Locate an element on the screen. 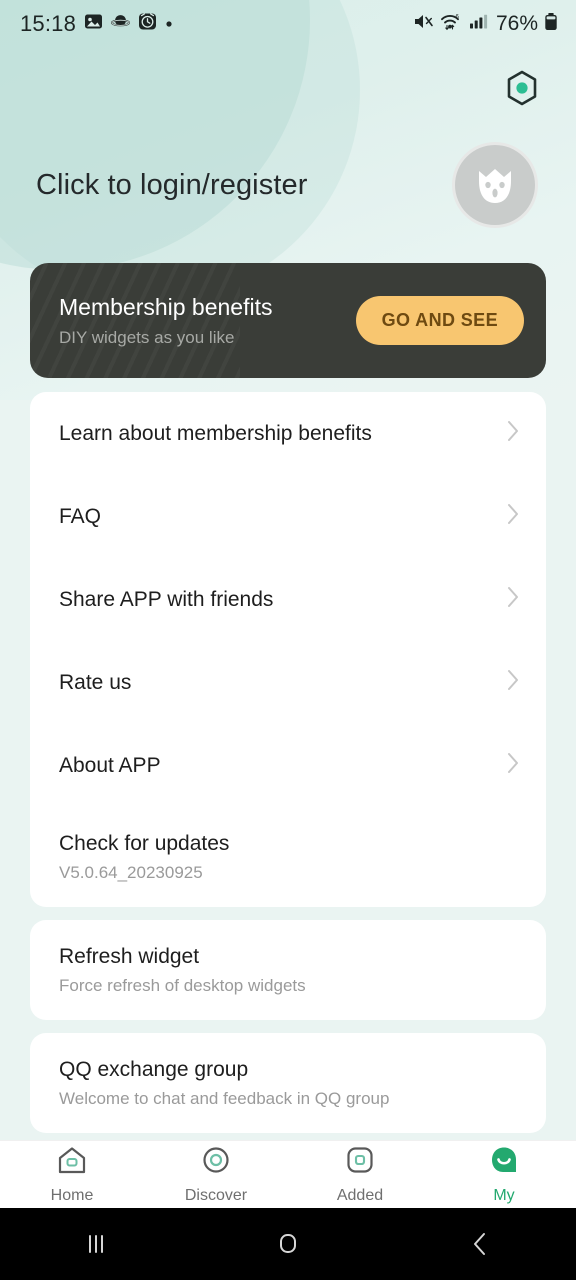 Image resolution: width=576 pixels, height=1280 pixels. list-item-learn-benefits: Learn about membership benefits is located at coordinates (288, 433).